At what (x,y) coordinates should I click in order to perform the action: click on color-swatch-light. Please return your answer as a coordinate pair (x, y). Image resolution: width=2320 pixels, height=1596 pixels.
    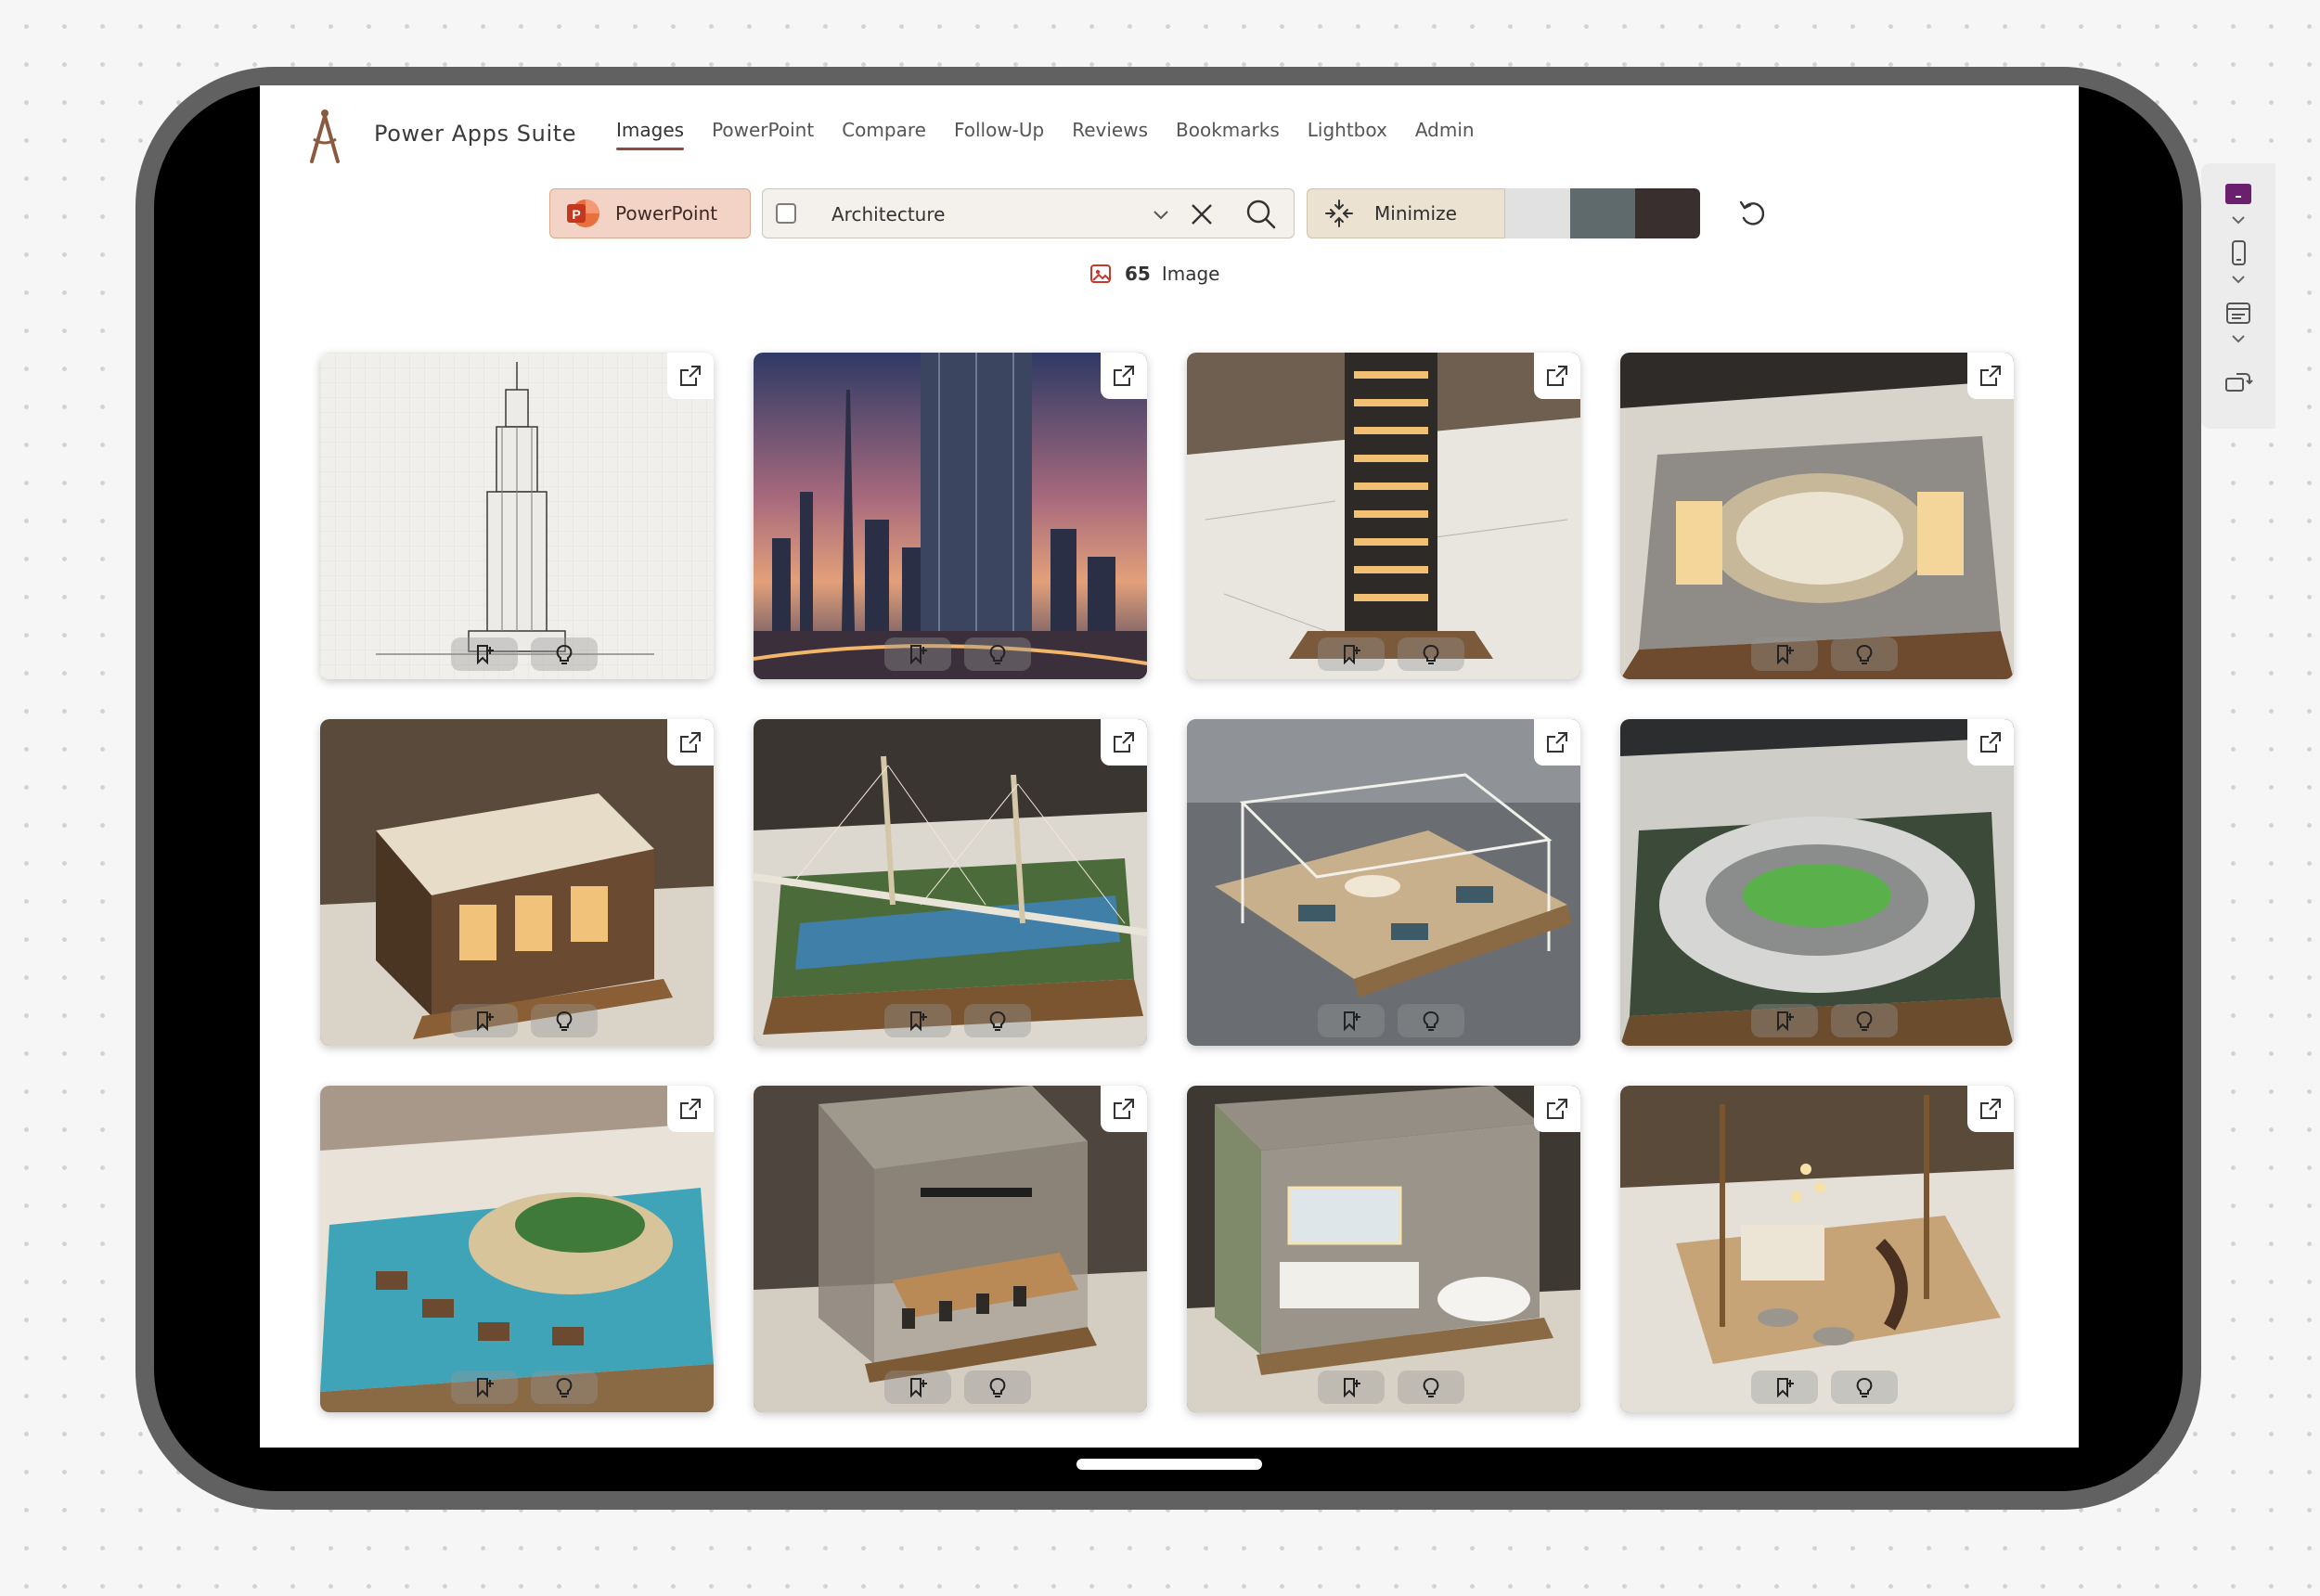
    Looking at the image, I should click on (1538, 213).